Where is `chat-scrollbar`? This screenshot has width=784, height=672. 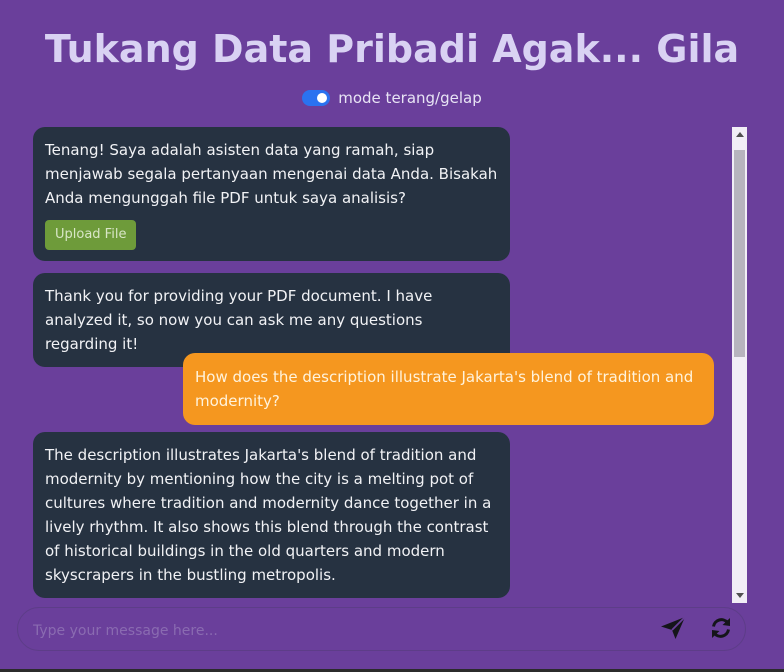
chat-scrollbar is located at coordinates (739, 365).